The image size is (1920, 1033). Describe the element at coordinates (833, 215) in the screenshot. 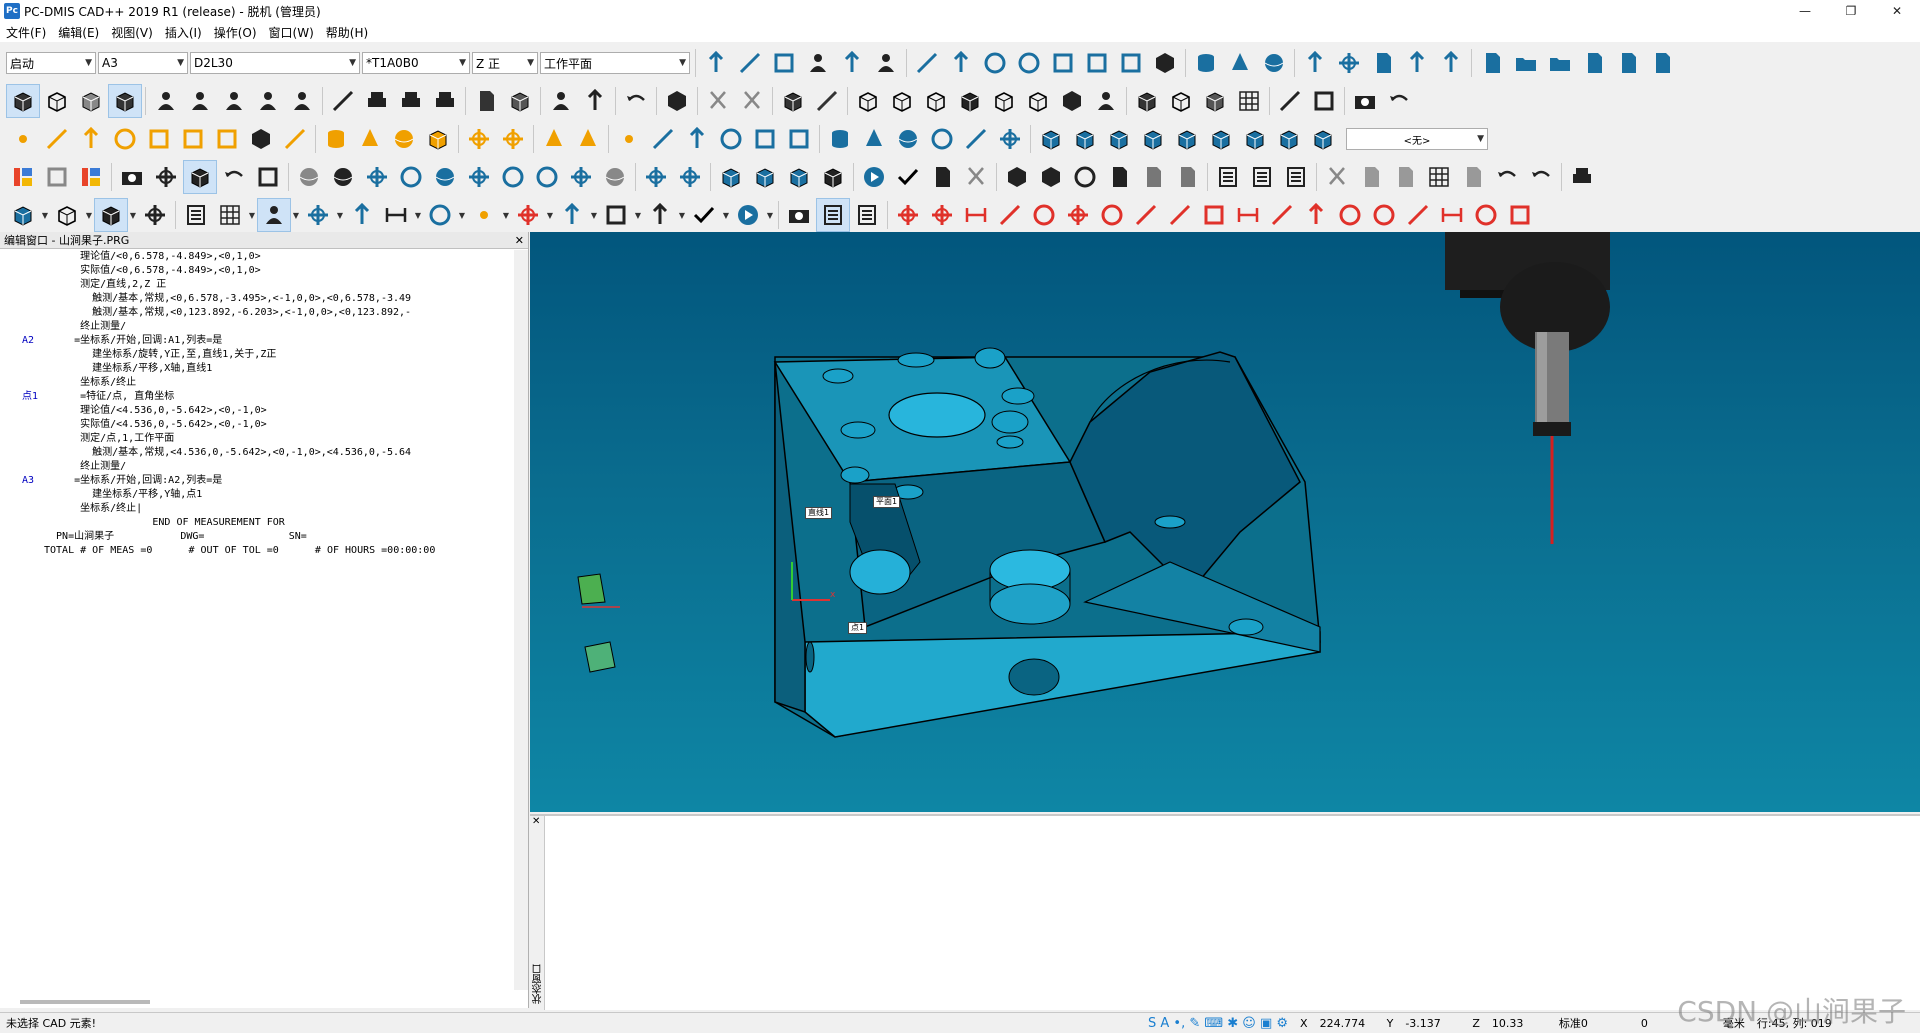

I see `report-tool-icon` at that location.